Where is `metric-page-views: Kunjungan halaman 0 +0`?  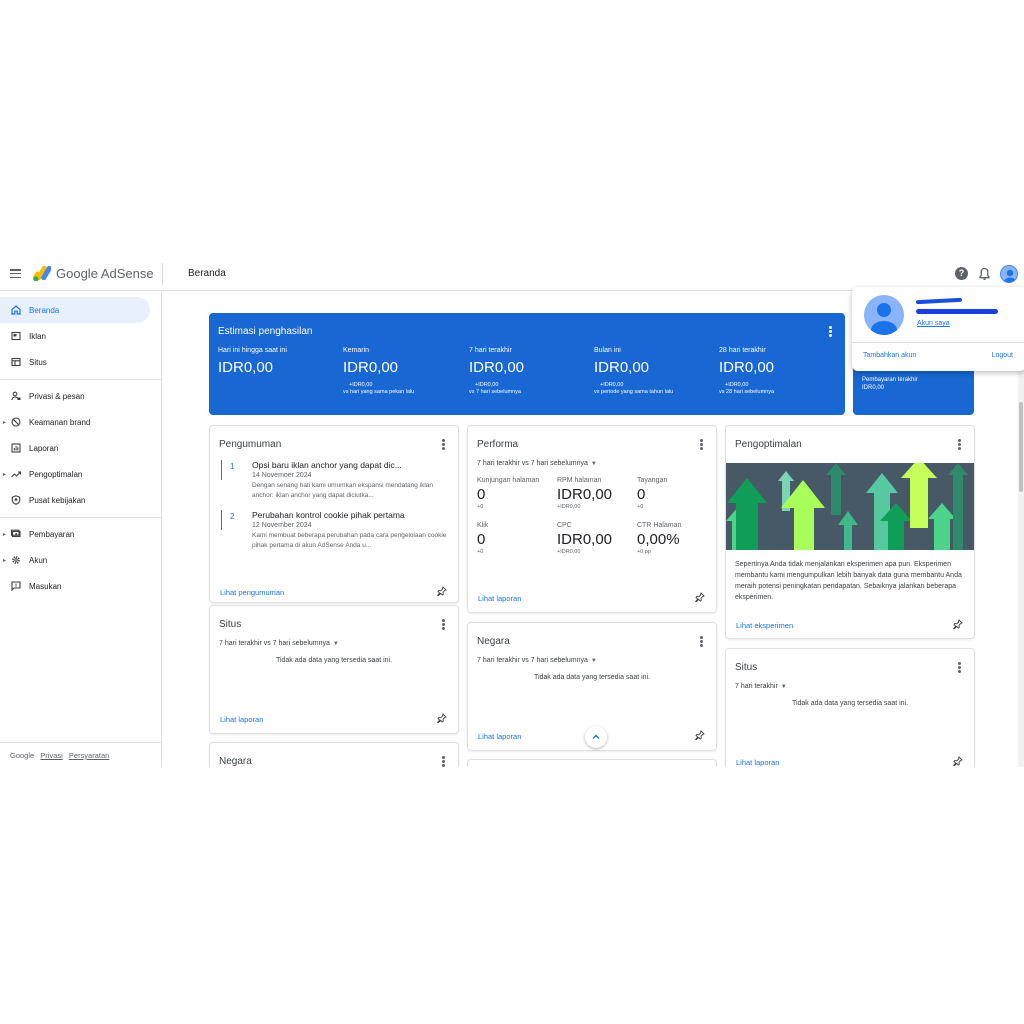 metric-page-views: Kunjungan halaman 0 +0 is located at coordinates (517, 493).